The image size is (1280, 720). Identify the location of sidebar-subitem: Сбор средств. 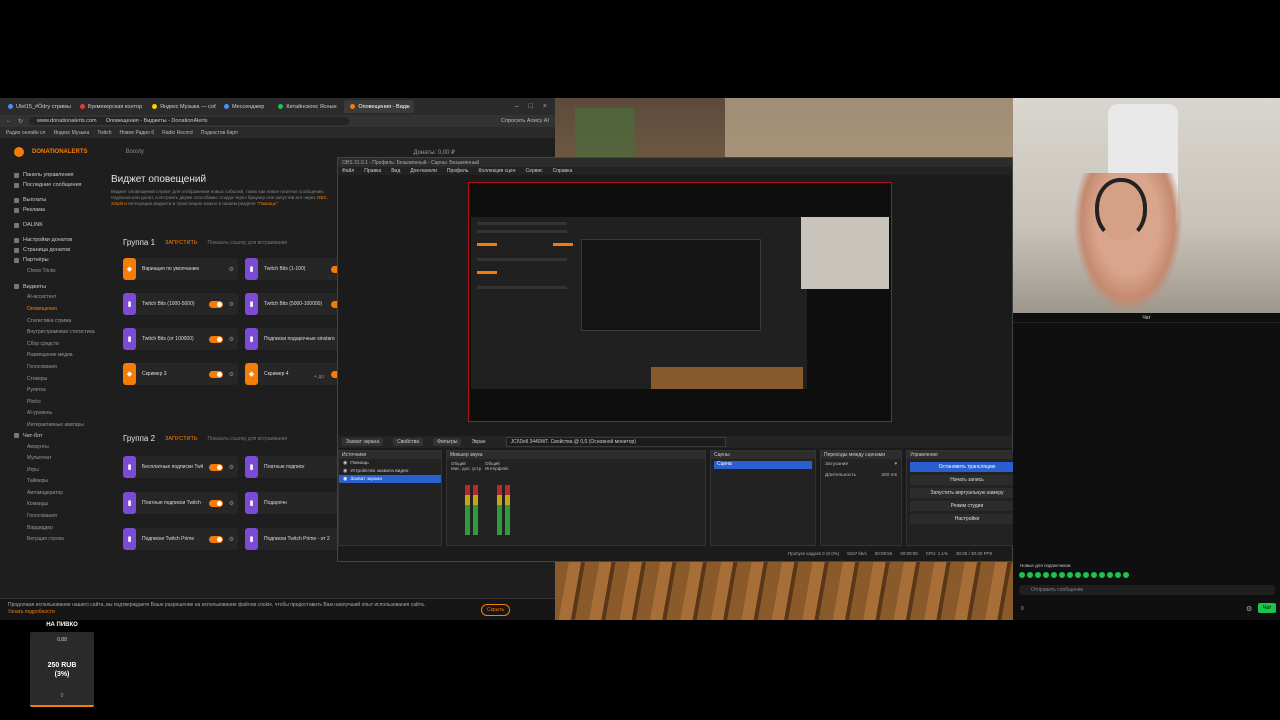
(59, 344).